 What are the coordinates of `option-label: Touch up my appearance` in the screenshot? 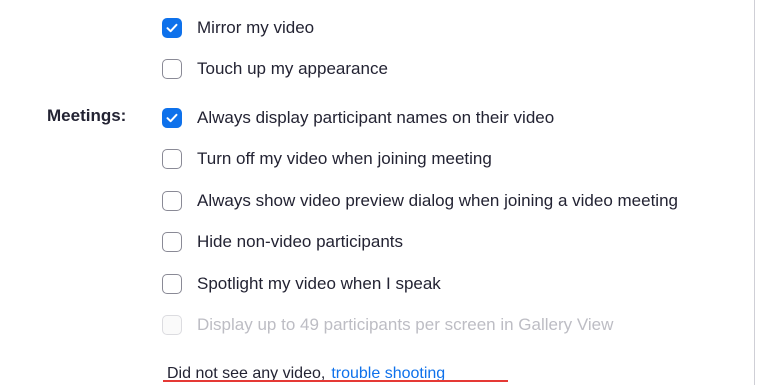 It's located at (292, 68).